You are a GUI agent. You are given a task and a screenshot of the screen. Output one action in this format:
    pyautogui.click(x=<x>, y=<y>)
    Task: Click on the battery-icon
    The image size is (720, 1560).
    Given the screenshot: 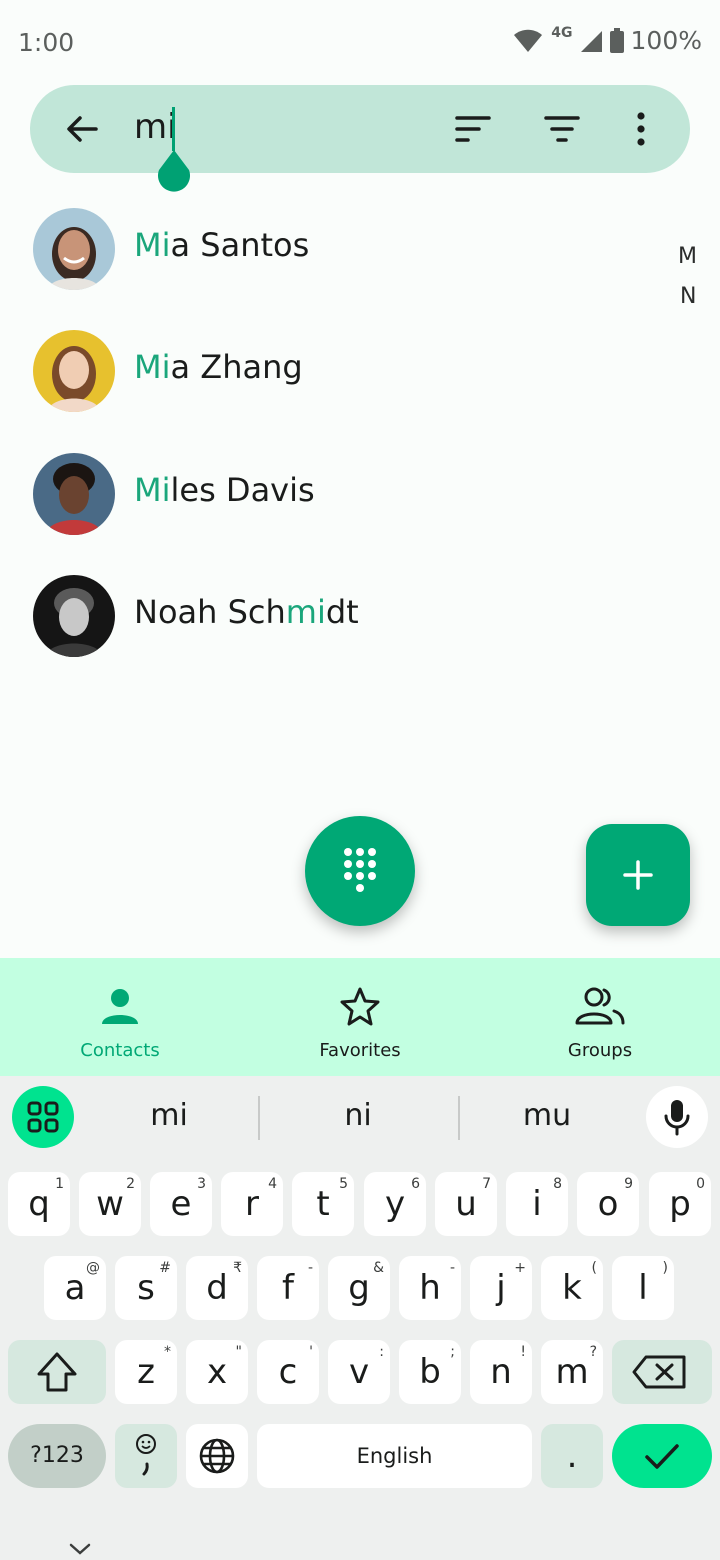 What is the action you would take?
    pyautogui.click(x=616, y=40)
    